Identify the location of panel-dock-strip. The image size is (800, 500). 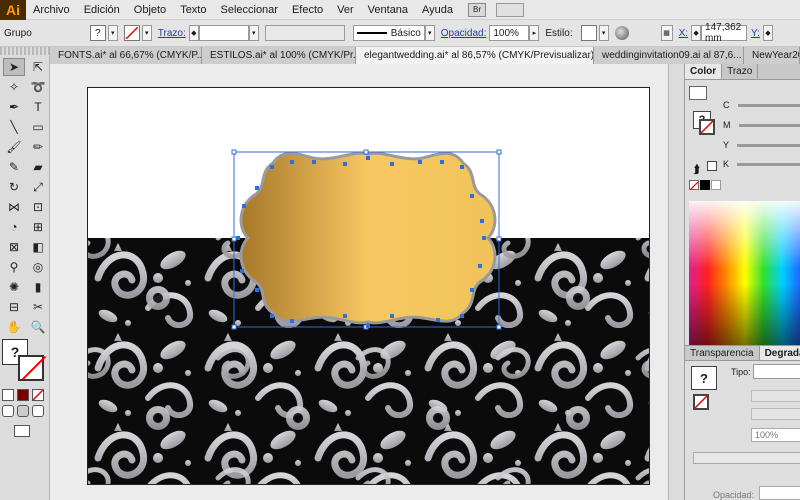
(676, 282).